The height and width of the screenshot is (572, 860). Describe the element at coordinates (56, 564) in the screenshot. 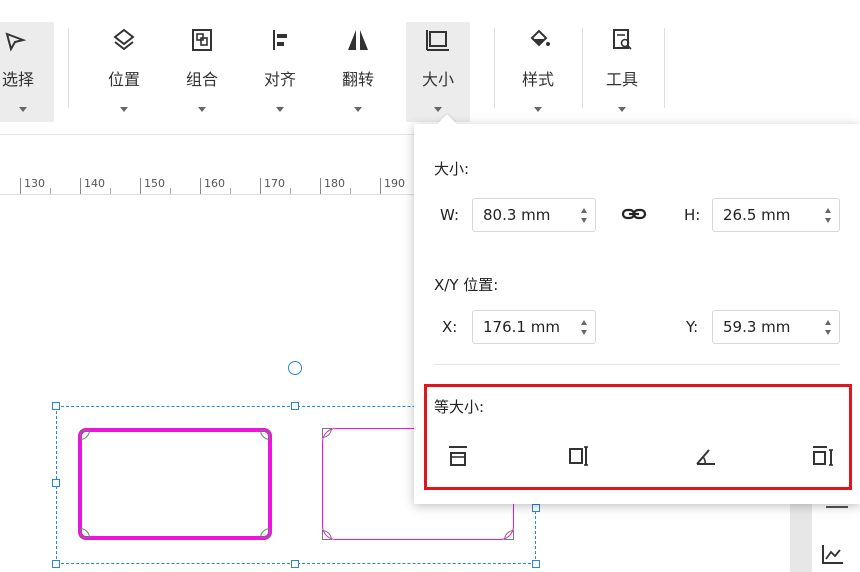

I see `resize-handle-bottom-left` at that location.